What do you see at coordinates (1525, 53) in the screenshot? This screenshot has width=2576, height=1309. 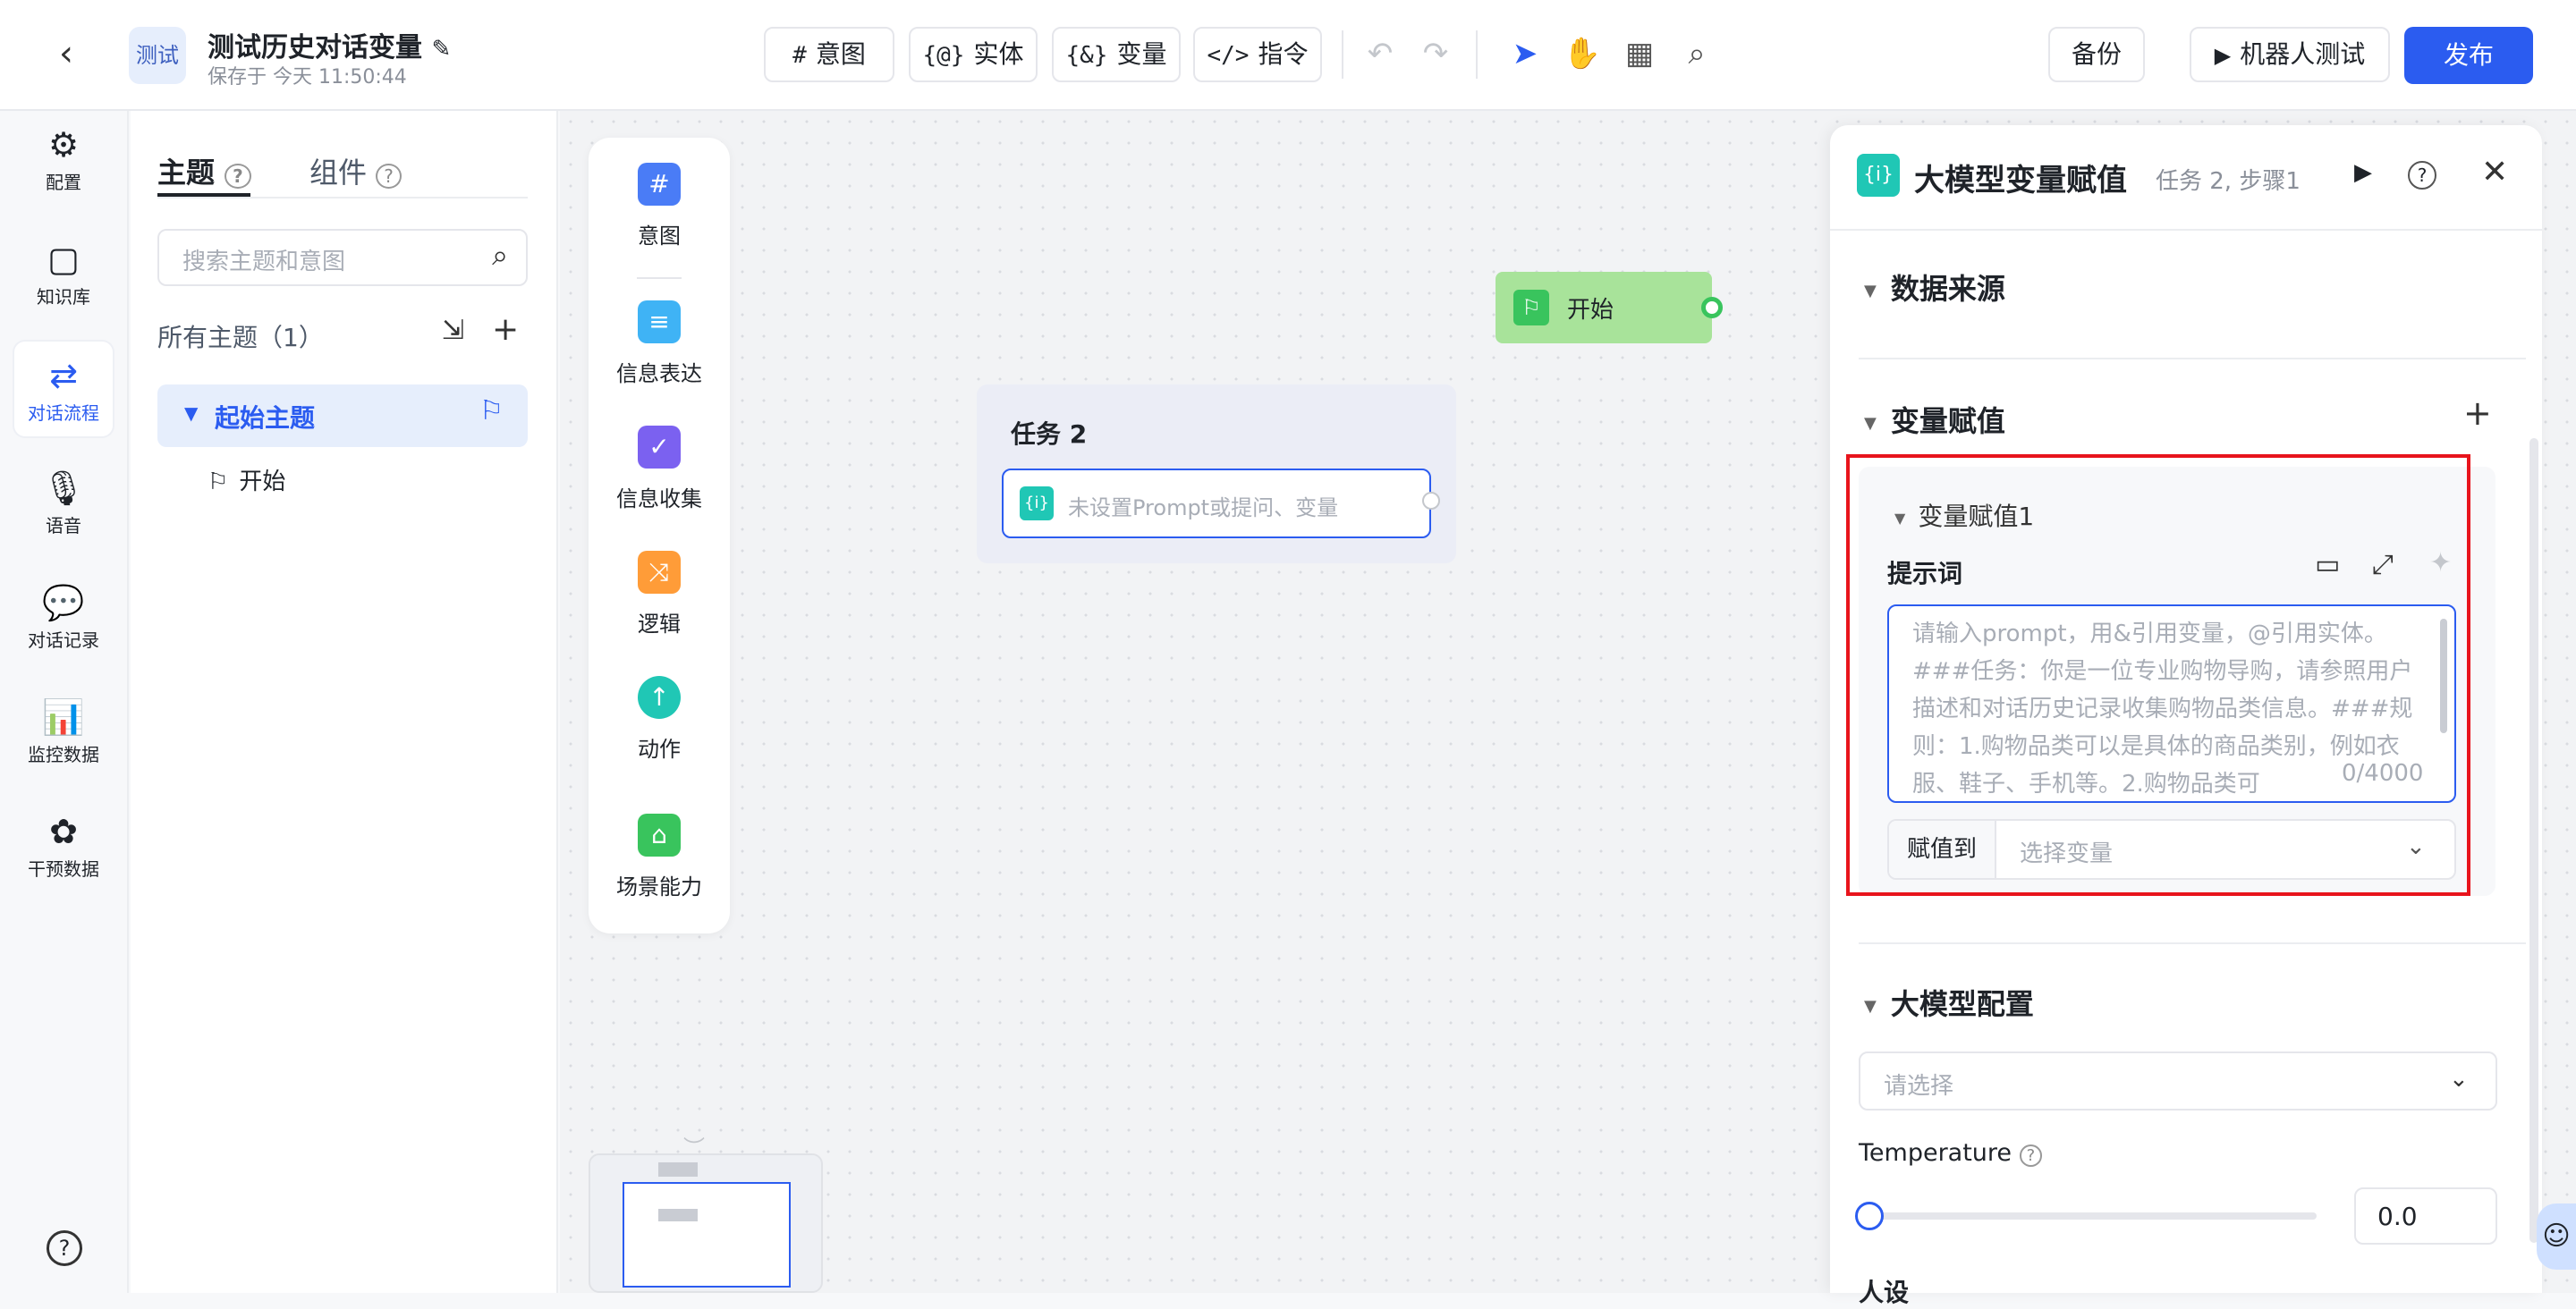 I see `pointer-icon: ➤` at bounding box center [1525, 53].